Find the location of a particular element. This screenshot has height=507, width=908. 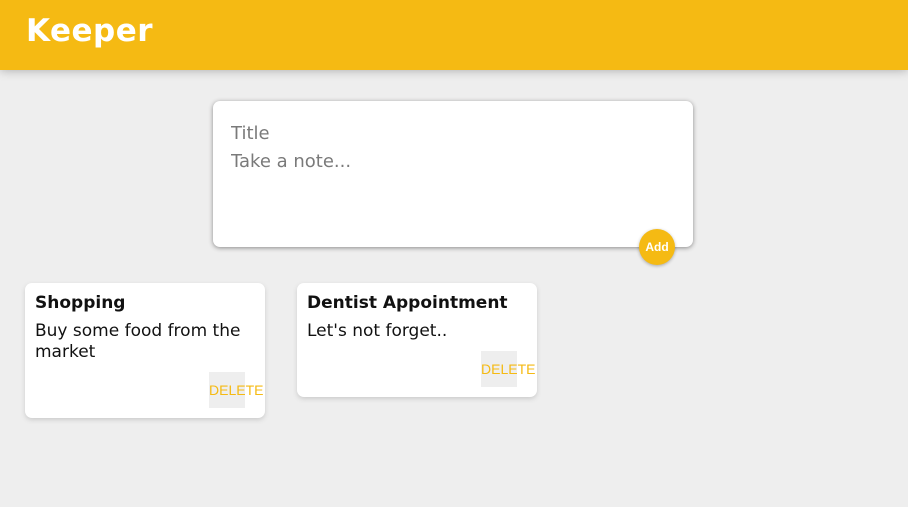

app-title: Keeper is located at coordinates (90, 31).